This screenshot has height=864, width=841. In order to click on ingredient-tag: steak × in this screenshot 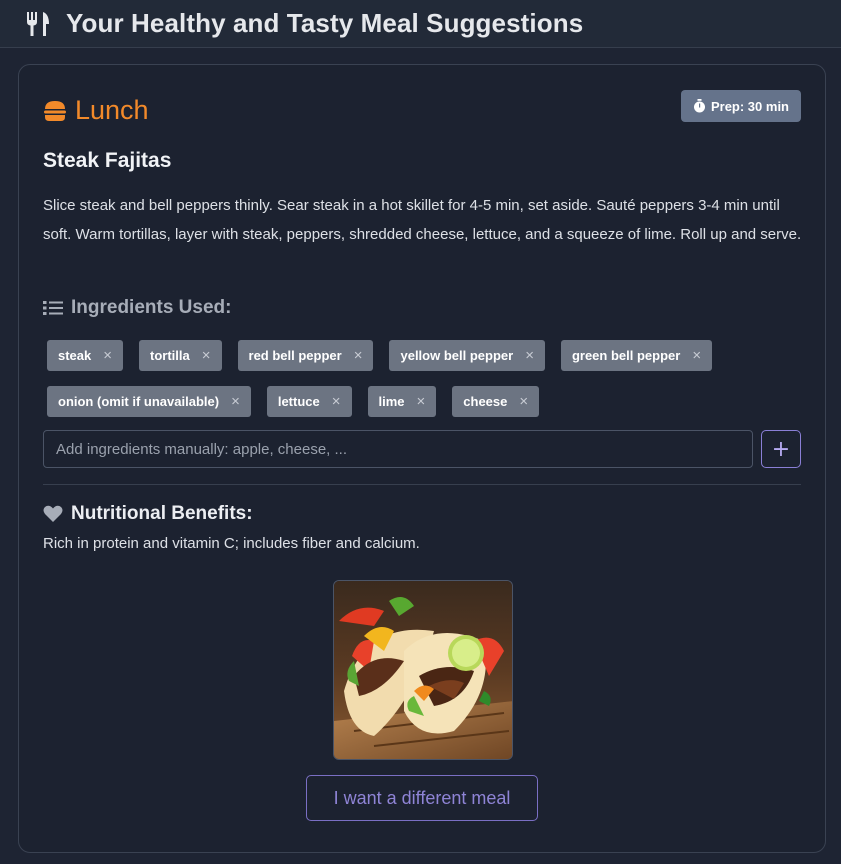, I will do `click(85, 355)`.